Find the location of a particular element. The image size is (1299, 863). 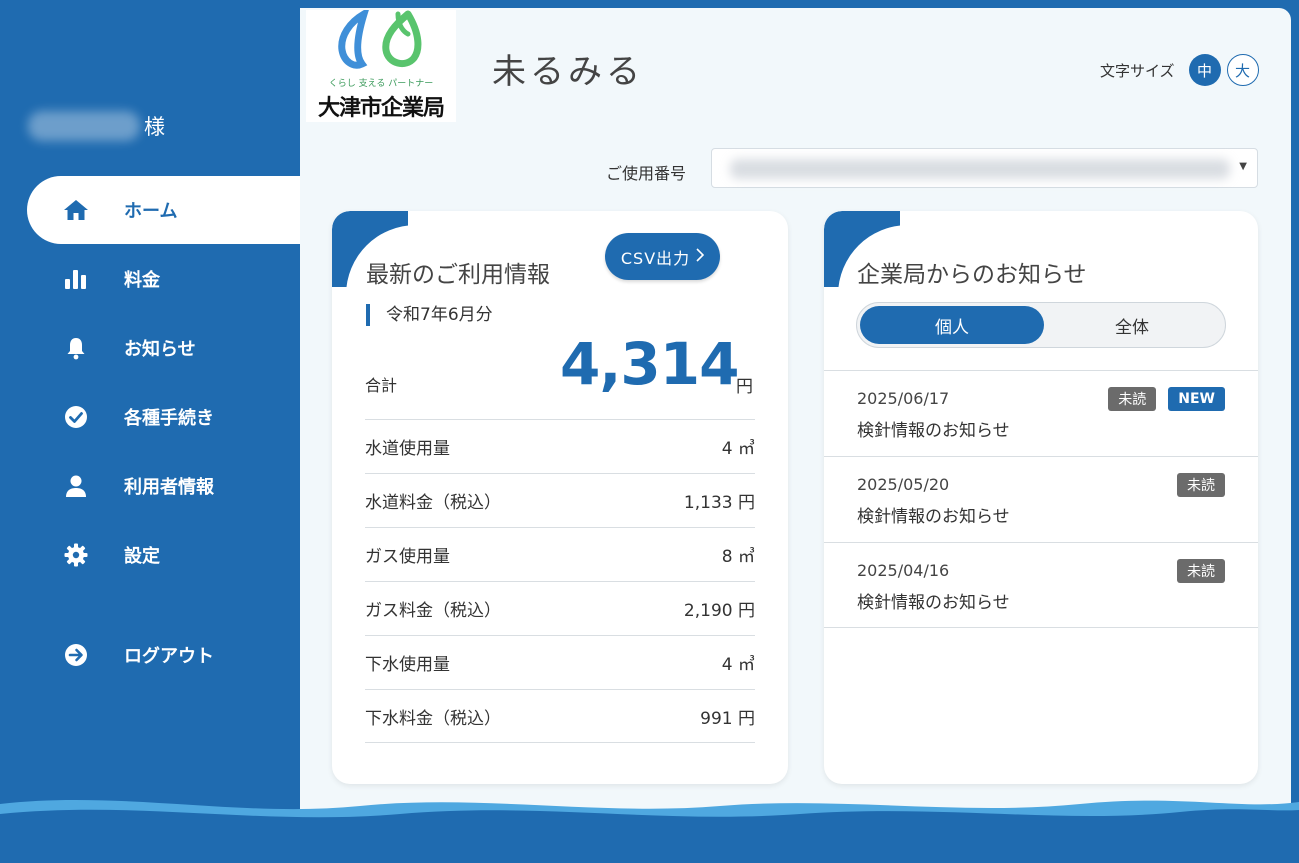

font-size-label: 文字サイズ is located at coordinates (1137, 70).